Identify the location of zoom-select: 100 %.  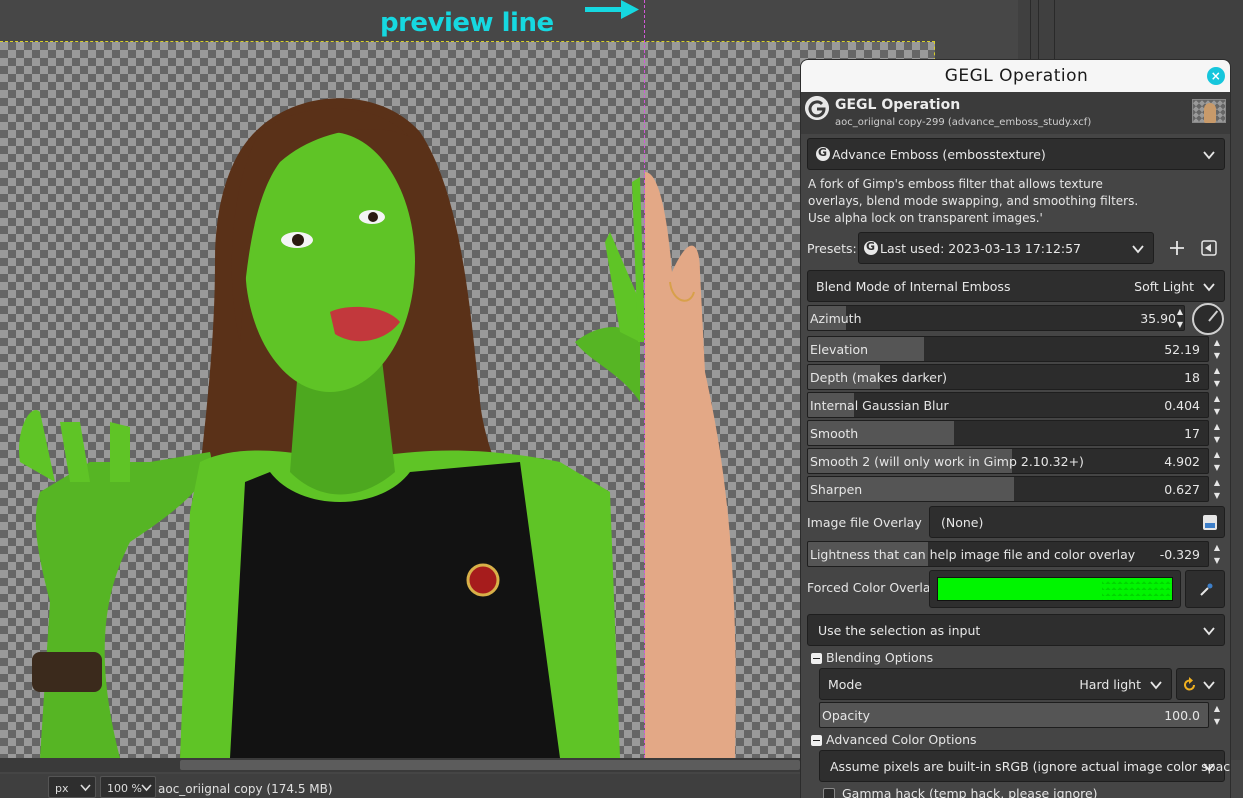
(128, 787).